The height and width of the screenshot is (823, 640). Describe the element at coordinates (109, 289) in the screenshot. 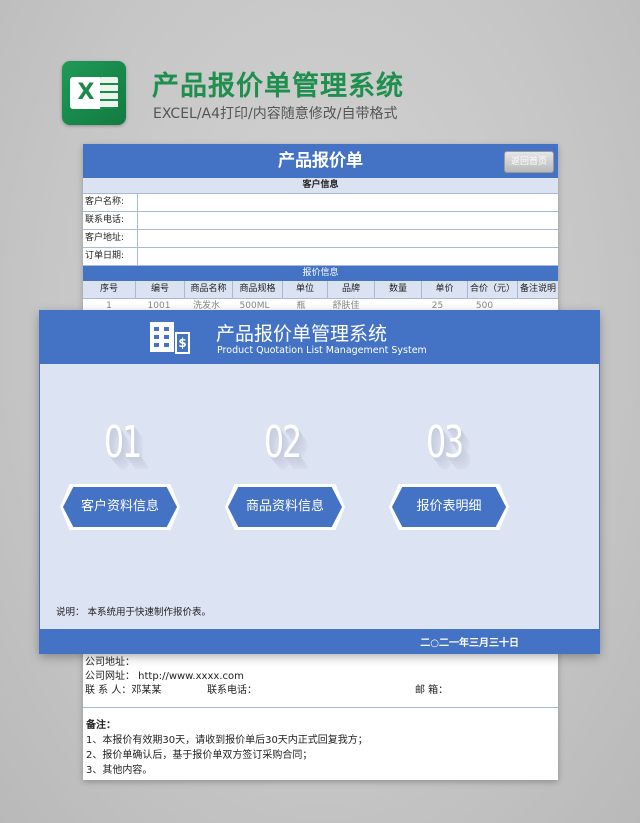

I see `column-header: 序号` at that location.